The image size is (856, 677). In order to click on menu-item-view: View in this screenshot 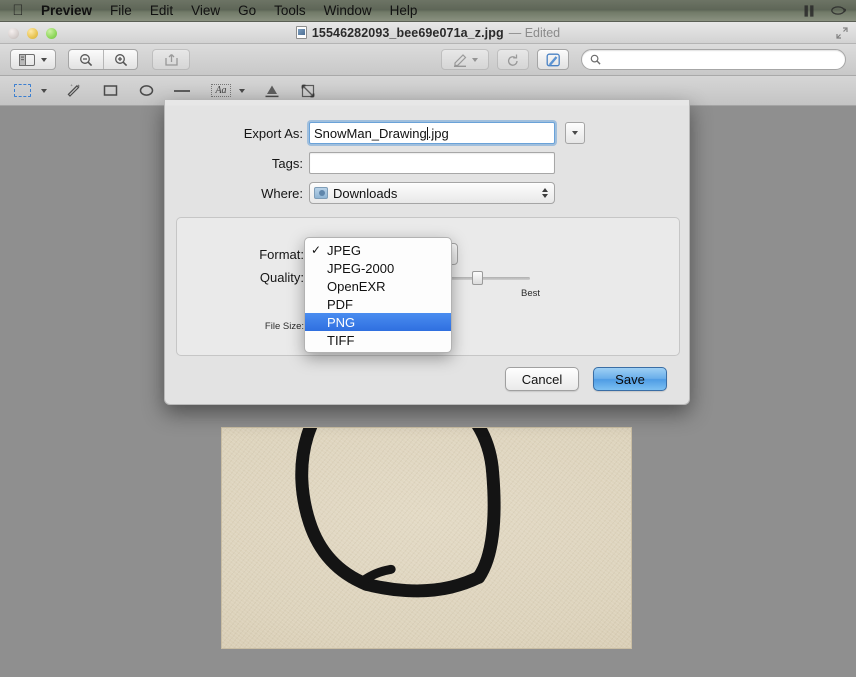, I will do `click(205, 11)`.